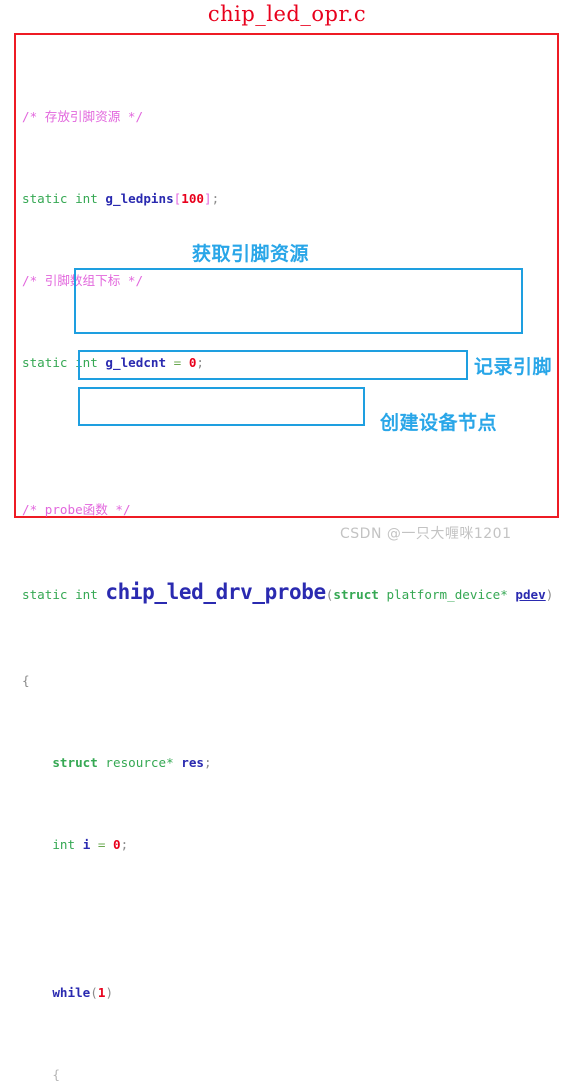  What do you see at coordinates (290, 993) in the screenshot?
I see `code-line: while(1)` at bounding box center [290, 993].